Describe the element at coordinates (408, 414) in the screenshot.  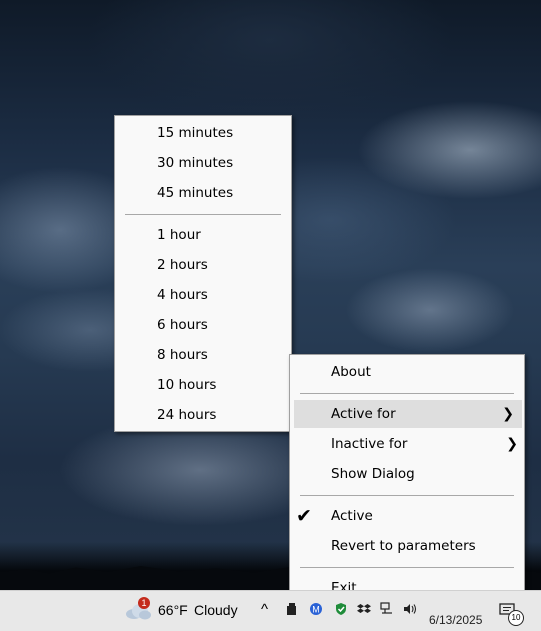
I see `menu-item-active-for: Active for ❯` at that location.